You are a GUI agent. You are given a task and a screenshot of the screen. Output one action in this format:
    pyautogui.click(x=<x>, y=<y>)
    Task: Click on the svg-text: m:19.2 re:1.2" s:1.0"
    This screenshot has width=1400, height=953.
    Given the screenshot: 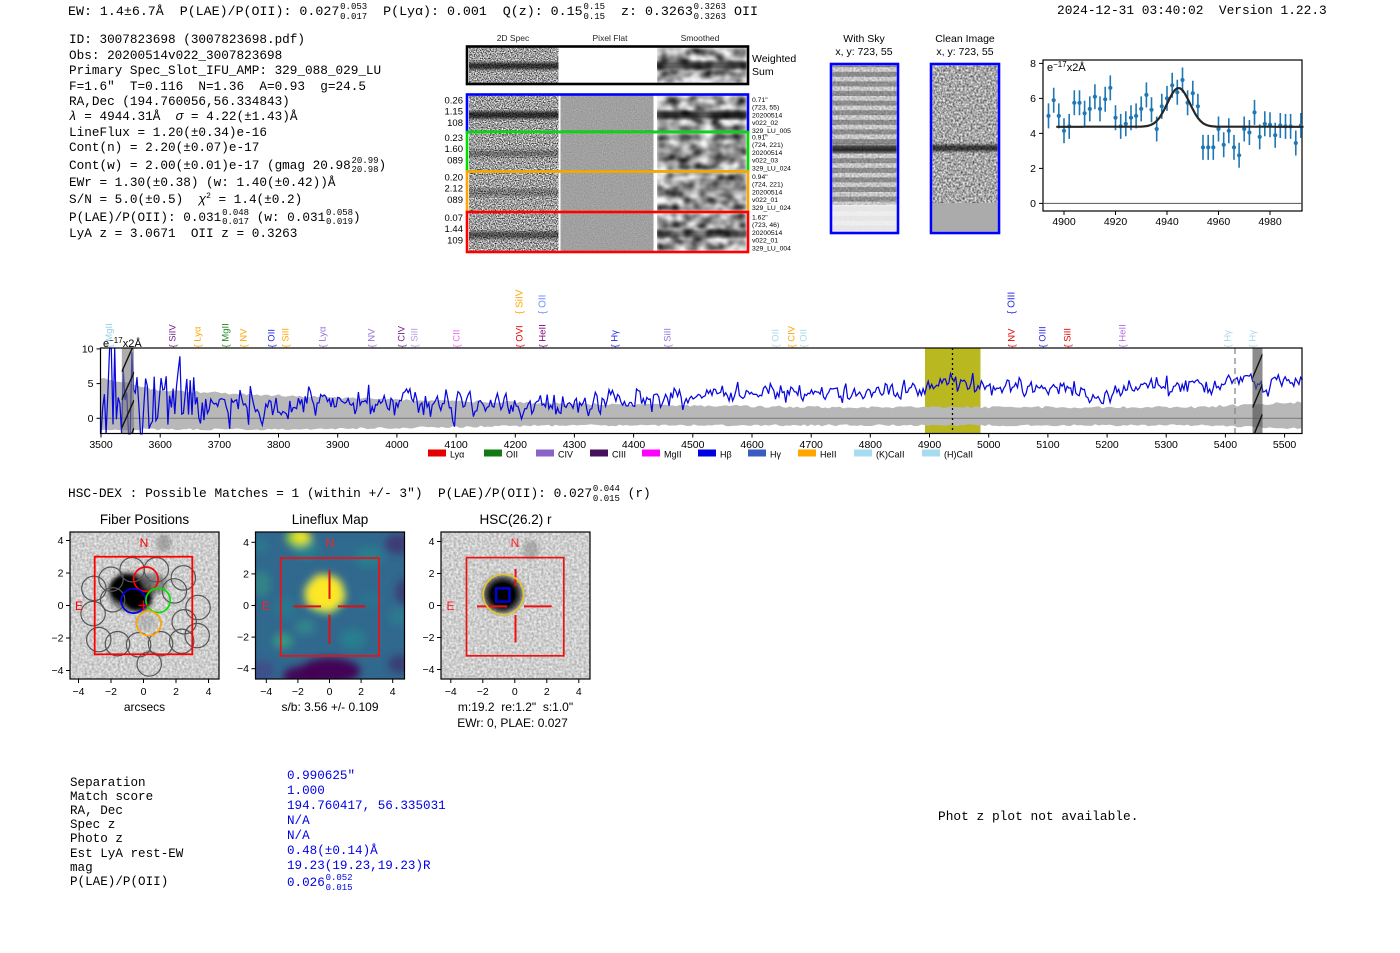 What is the action you would take?
    pyautogui.click(x=515, y=707)
    